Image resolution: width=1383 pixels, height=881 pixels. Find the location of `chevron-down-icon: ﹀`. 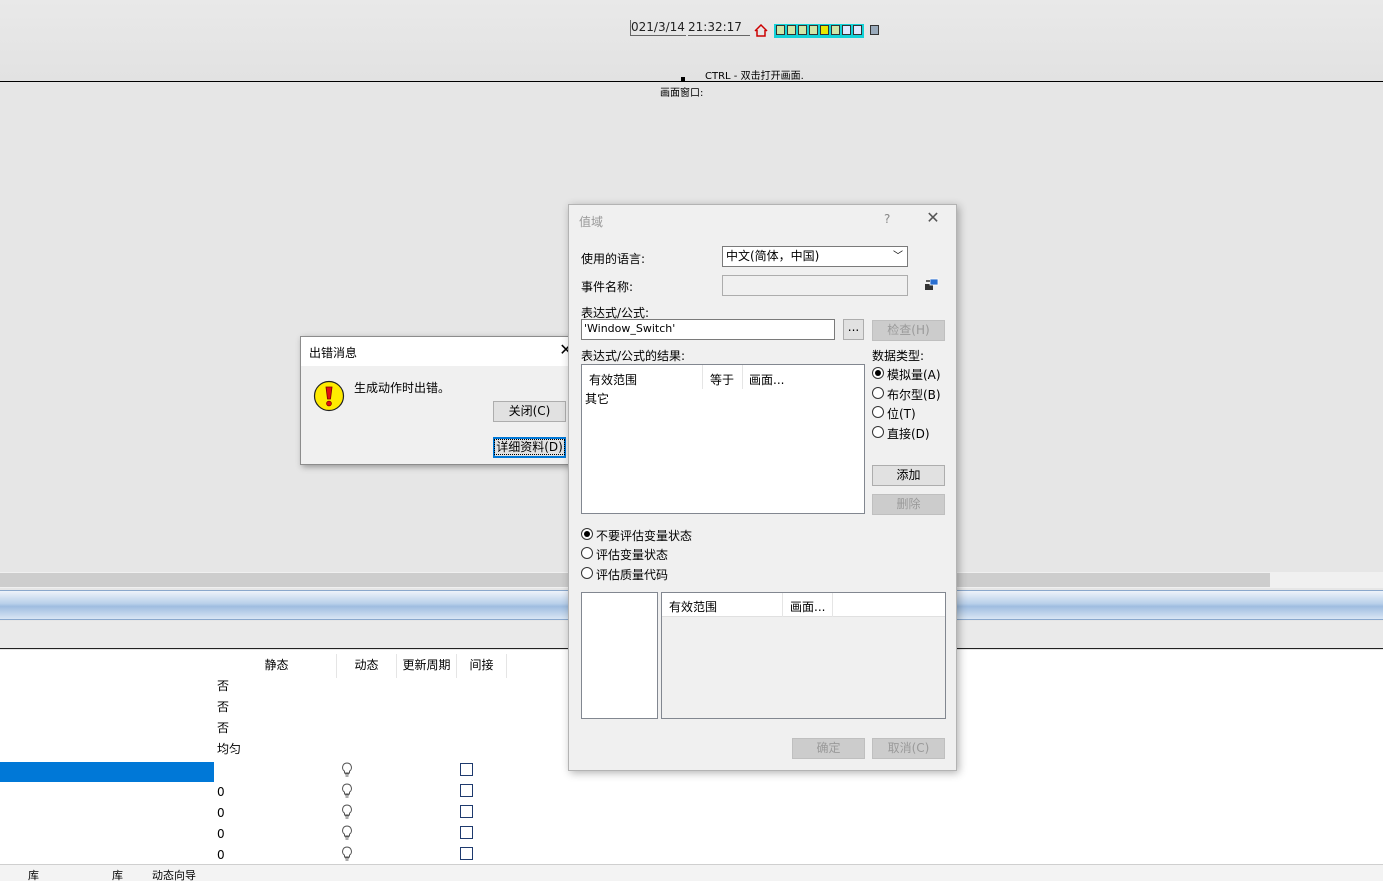

chevron-down-icon: ﹀ is located at coordinates (898, 256).